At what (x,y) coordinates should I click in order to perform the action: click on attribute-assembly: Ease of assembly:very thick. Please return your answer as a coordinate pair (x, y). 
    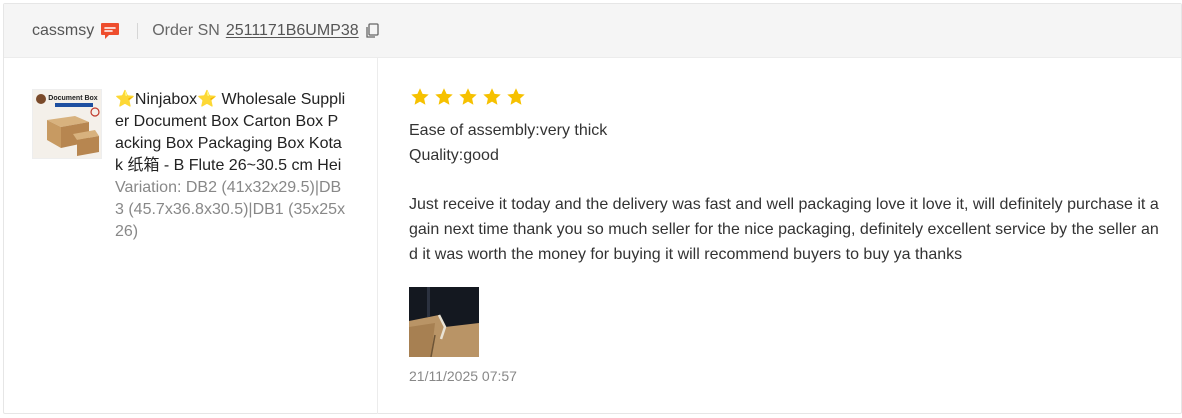
    Looking at the image, I should click on (508, 130).